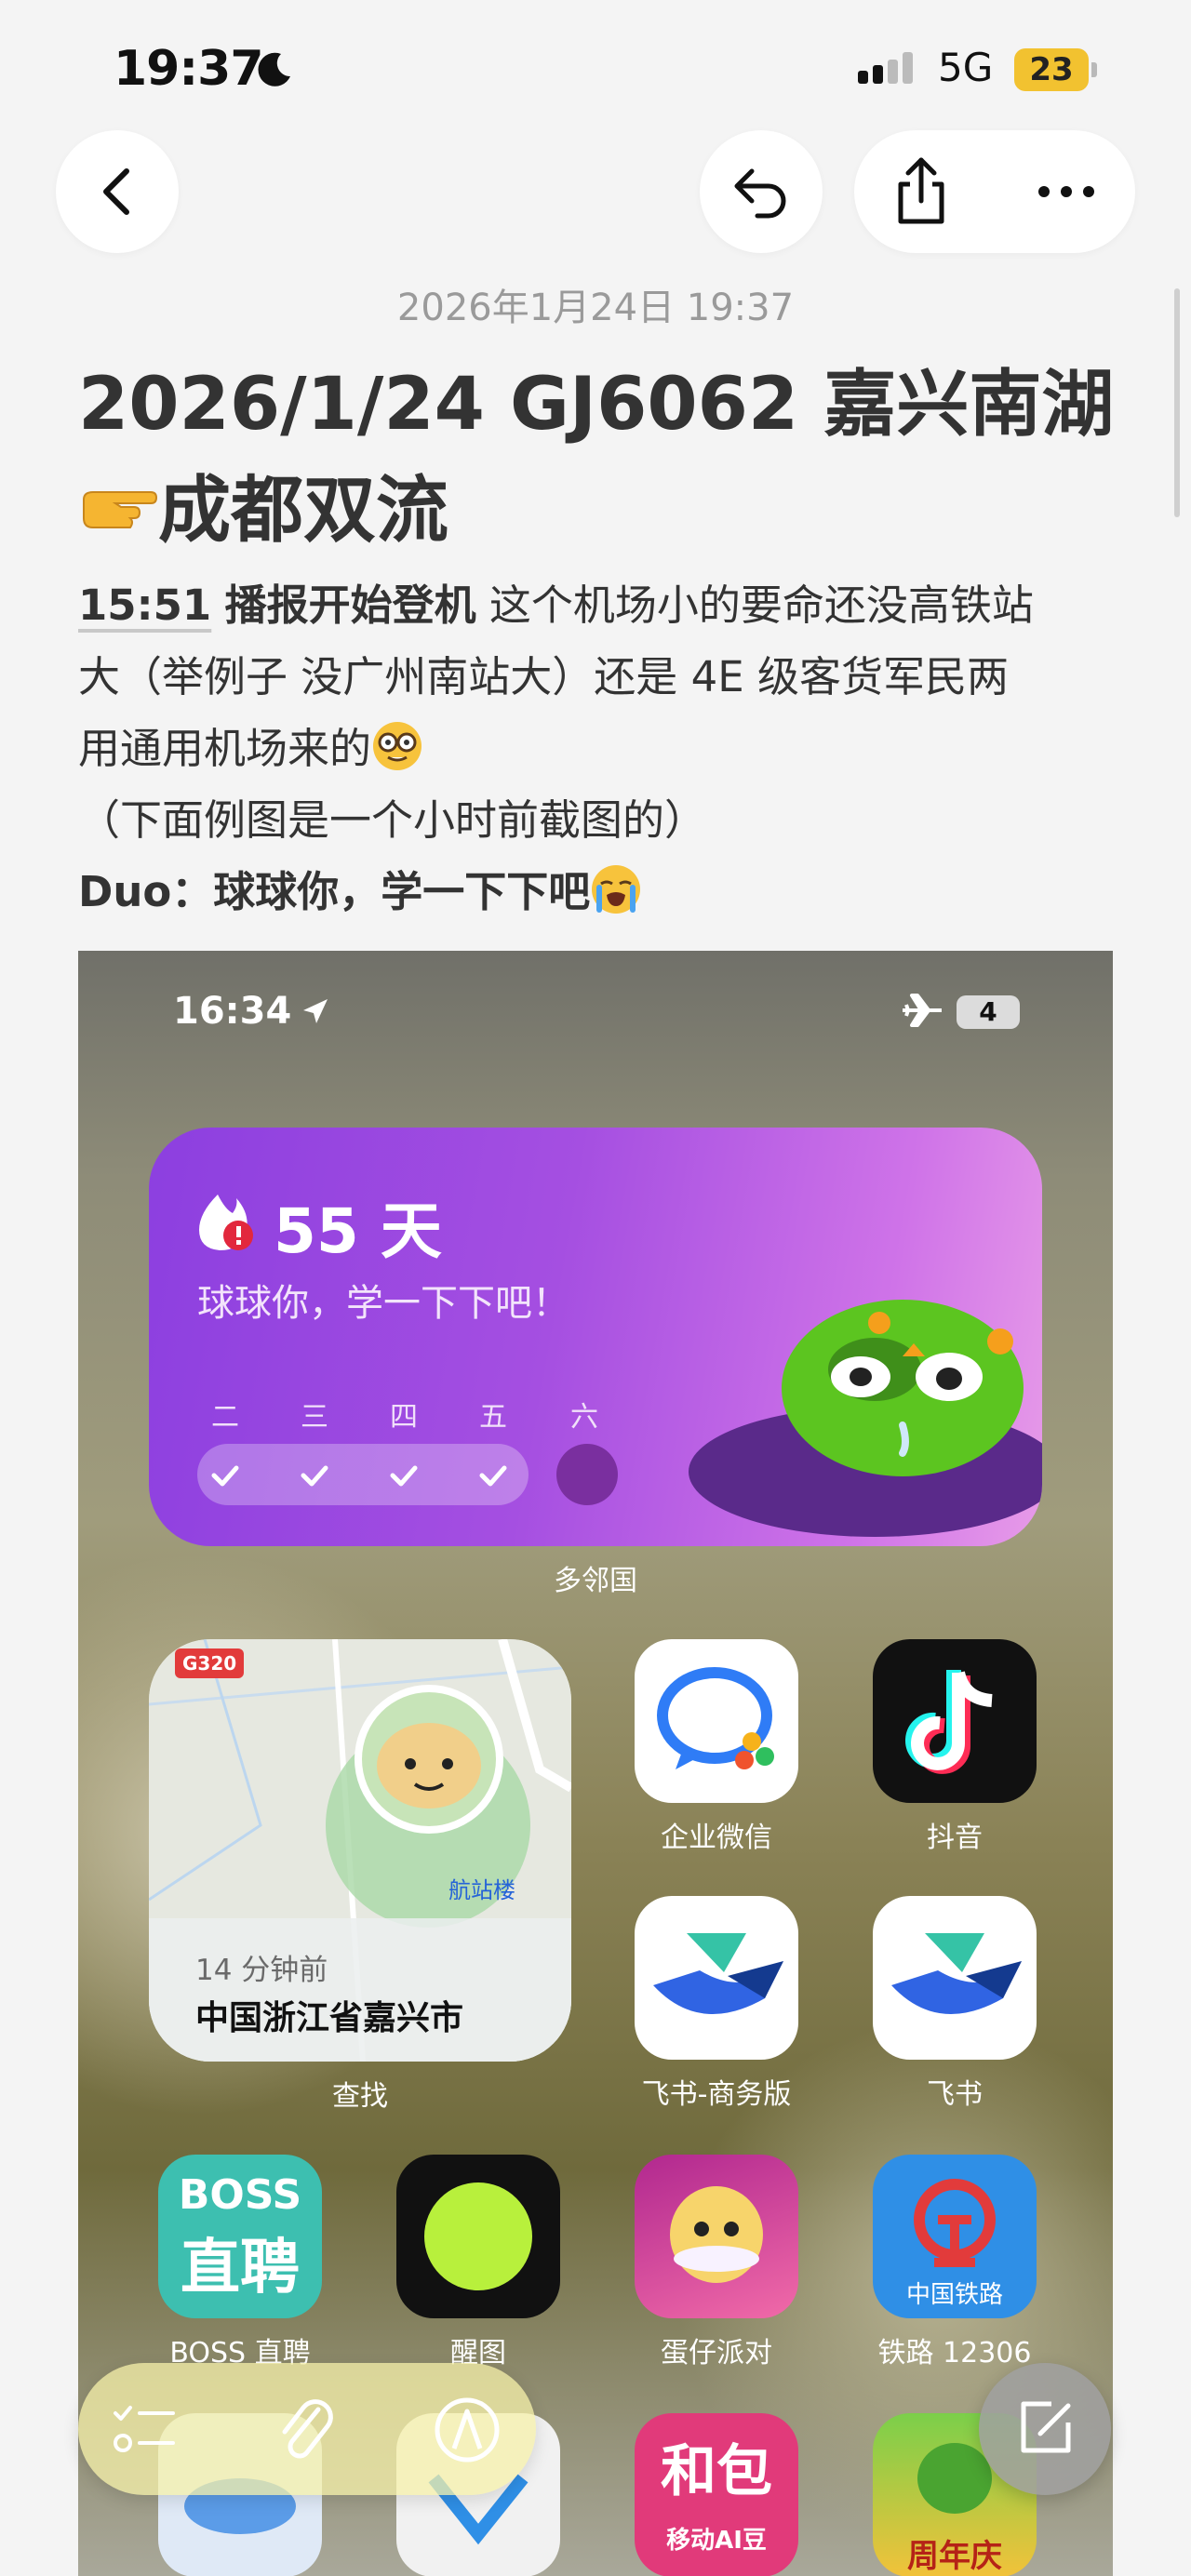  Describe the element at coordinates (955, 2094) in the screenshot. I see `app-feishu-label: 飞书` at that location.